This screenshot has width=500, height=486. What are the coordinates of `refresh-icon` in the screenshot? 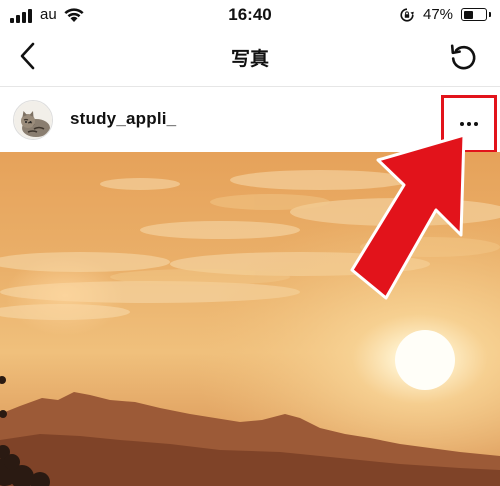 It's located at (463, 57).